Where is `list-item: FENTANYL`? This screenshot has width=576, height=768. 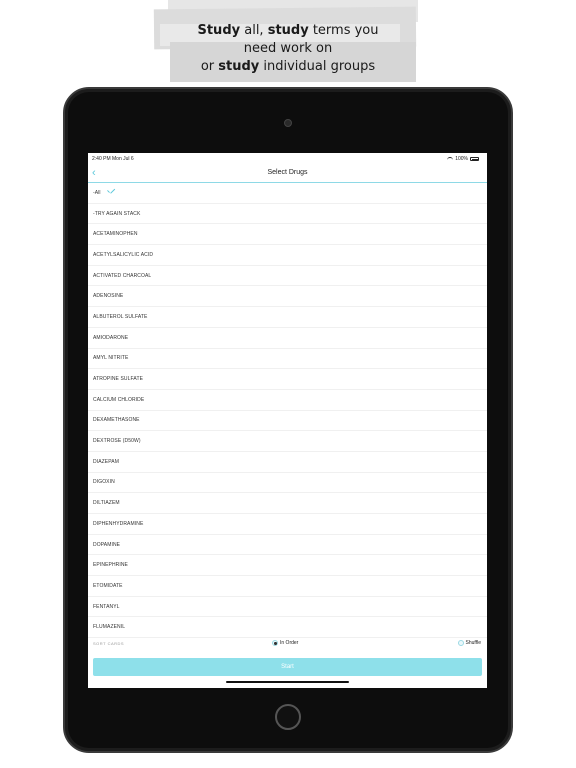 list-item: FENTANYL is located at coordinates (287, 607).